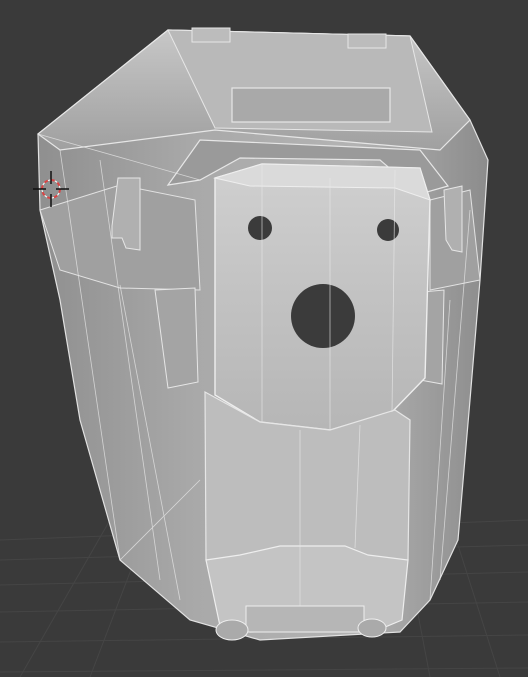 This screenshot has height=677, width=528. What do you see at coordinates (305, 619) in the screenshot?
I see `model-bottom-plate` at bounding box center [305, 619].